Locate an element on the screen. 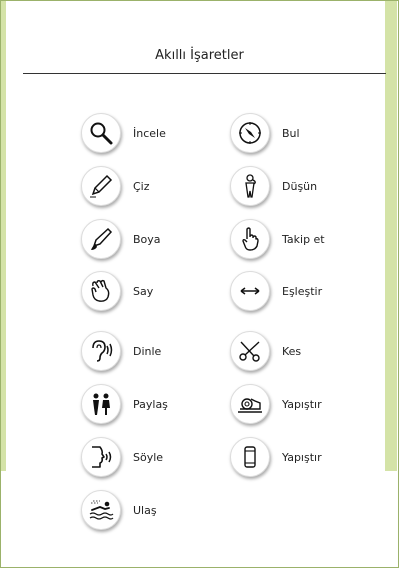  item-label: Paylaş is located at coordinates (150, 404).